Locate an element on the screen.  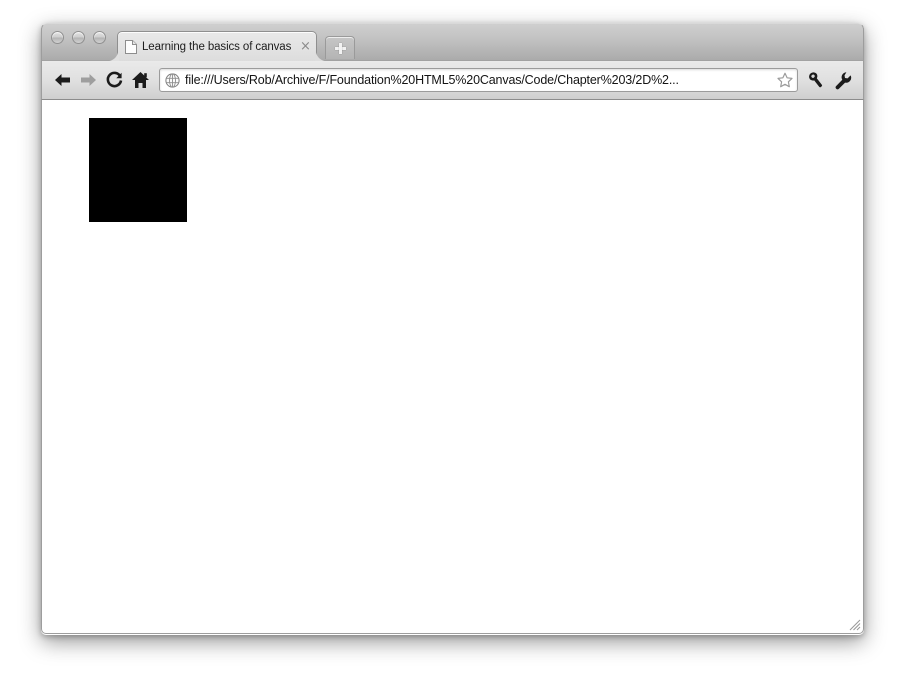
close-icon: × is located at coordinates (305, 46).